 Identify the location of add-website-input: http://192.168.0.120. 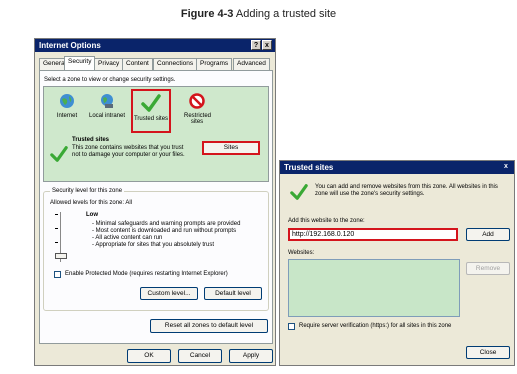
(373, 234).